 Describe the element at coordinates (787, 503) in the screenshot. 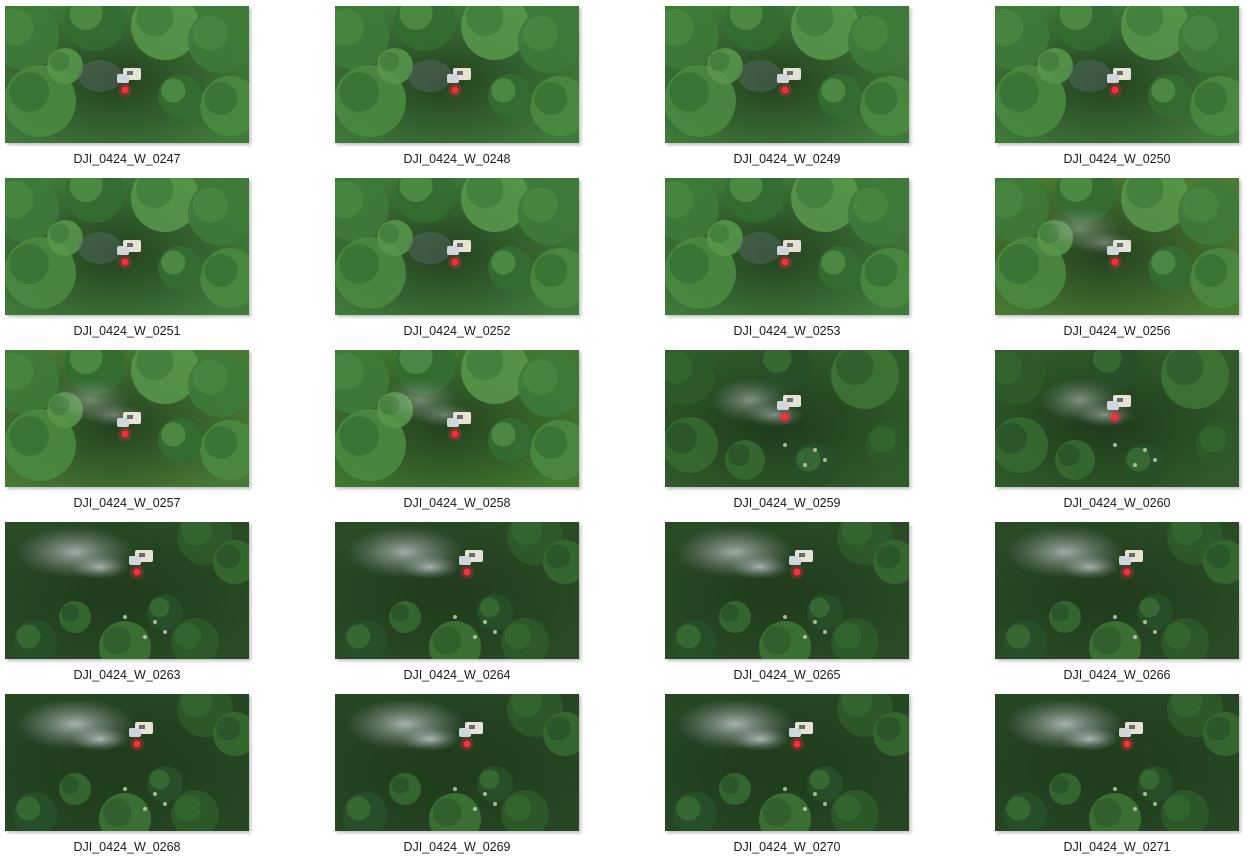

I see `thumbnail-filename: DJI_0424_W_0259` at that location.